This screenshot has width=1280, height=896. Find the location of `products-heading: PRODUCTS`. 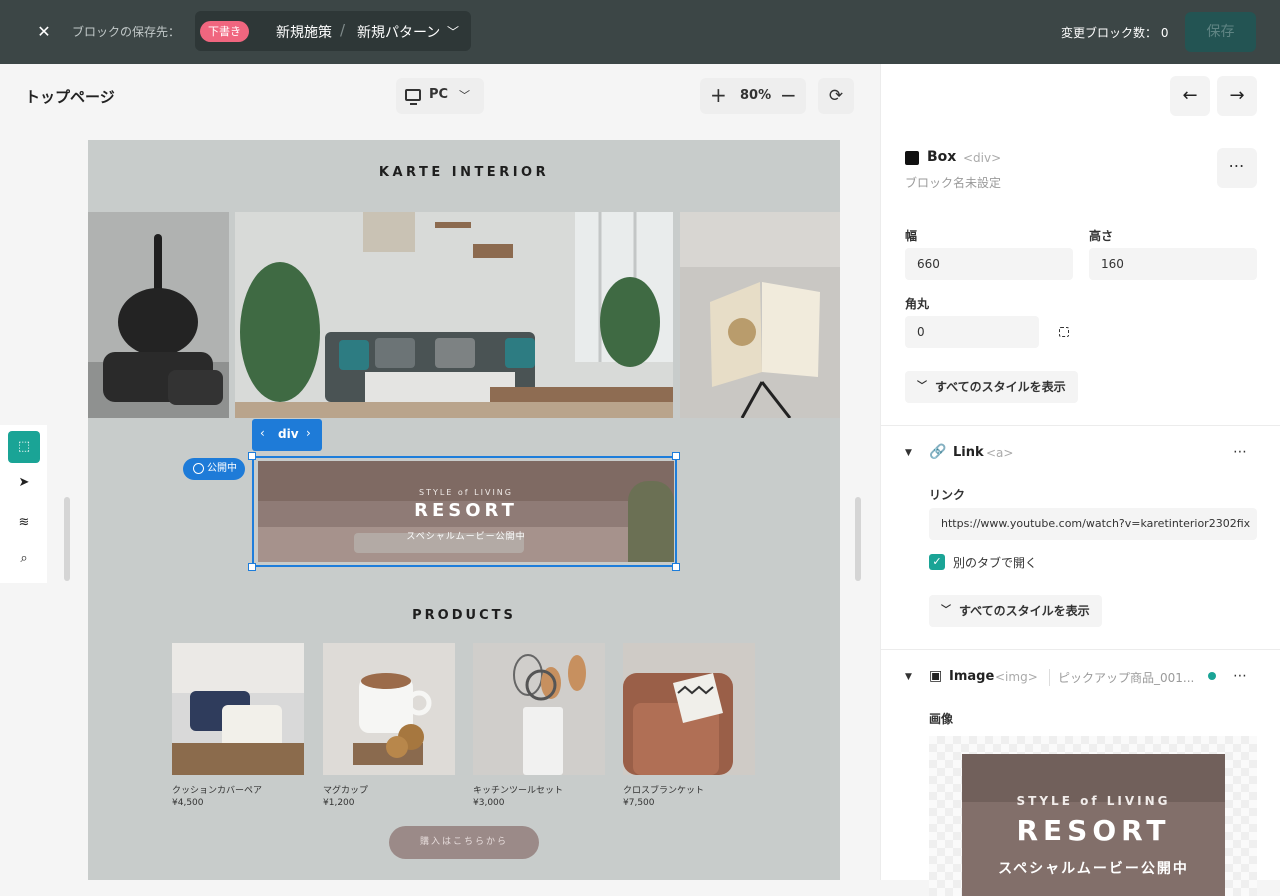

products-heading: PRODUCTS is located at coordinates (464, 615).